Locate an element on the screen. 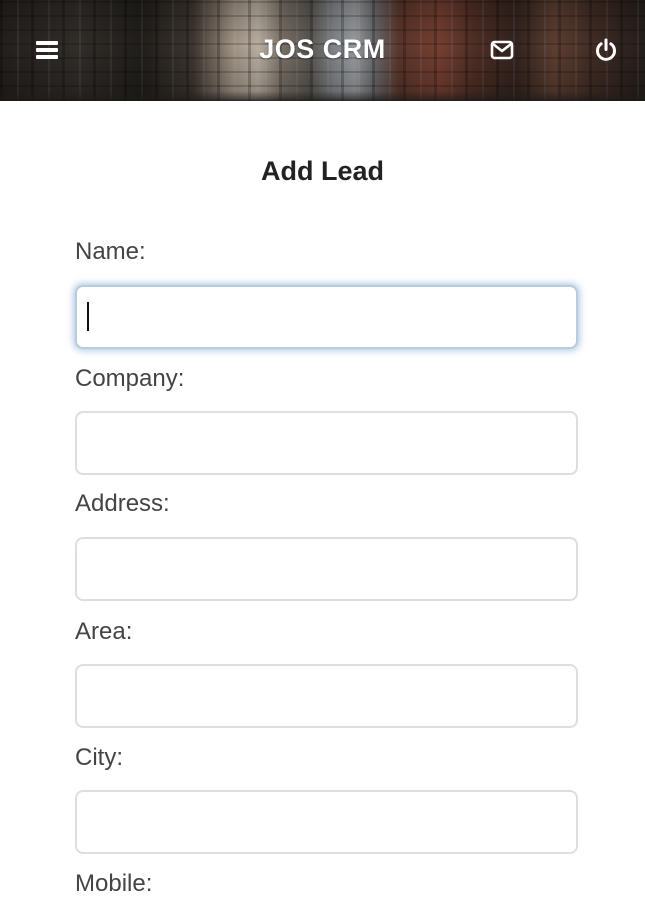 This screenshot has width=645, height=900. address-label: Address: is located at coordinates (122, 503).